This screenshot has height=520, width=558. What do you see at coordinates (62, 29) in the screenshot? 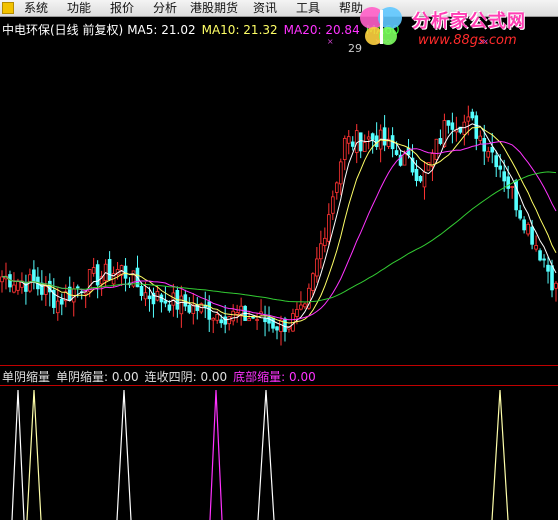
I see `chart-title: 中电环保(日线 前复权)` at bounding box center [62, 29].